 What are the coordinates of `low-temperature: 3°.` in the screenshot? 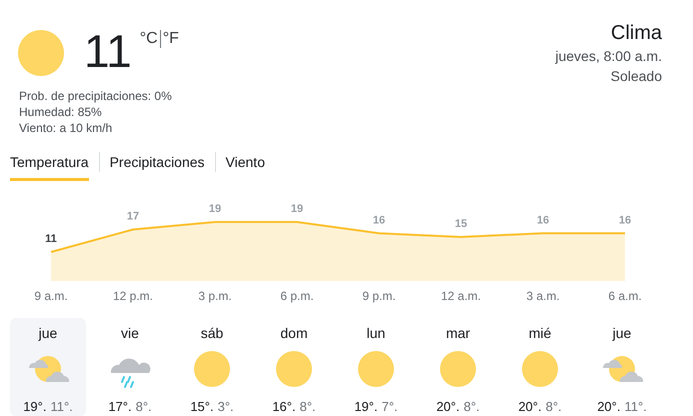 It's located at (226, 406).